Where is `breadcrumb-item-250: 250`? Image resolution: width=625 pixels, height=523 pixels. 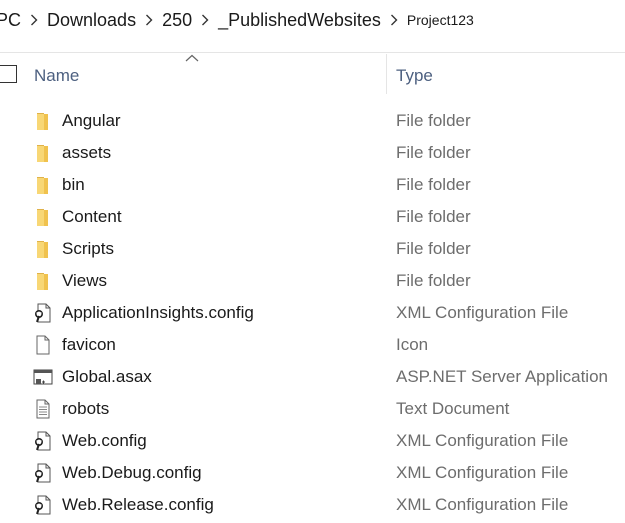
breadcrumb-item-250: 250 is located at coordinates (177, 20).